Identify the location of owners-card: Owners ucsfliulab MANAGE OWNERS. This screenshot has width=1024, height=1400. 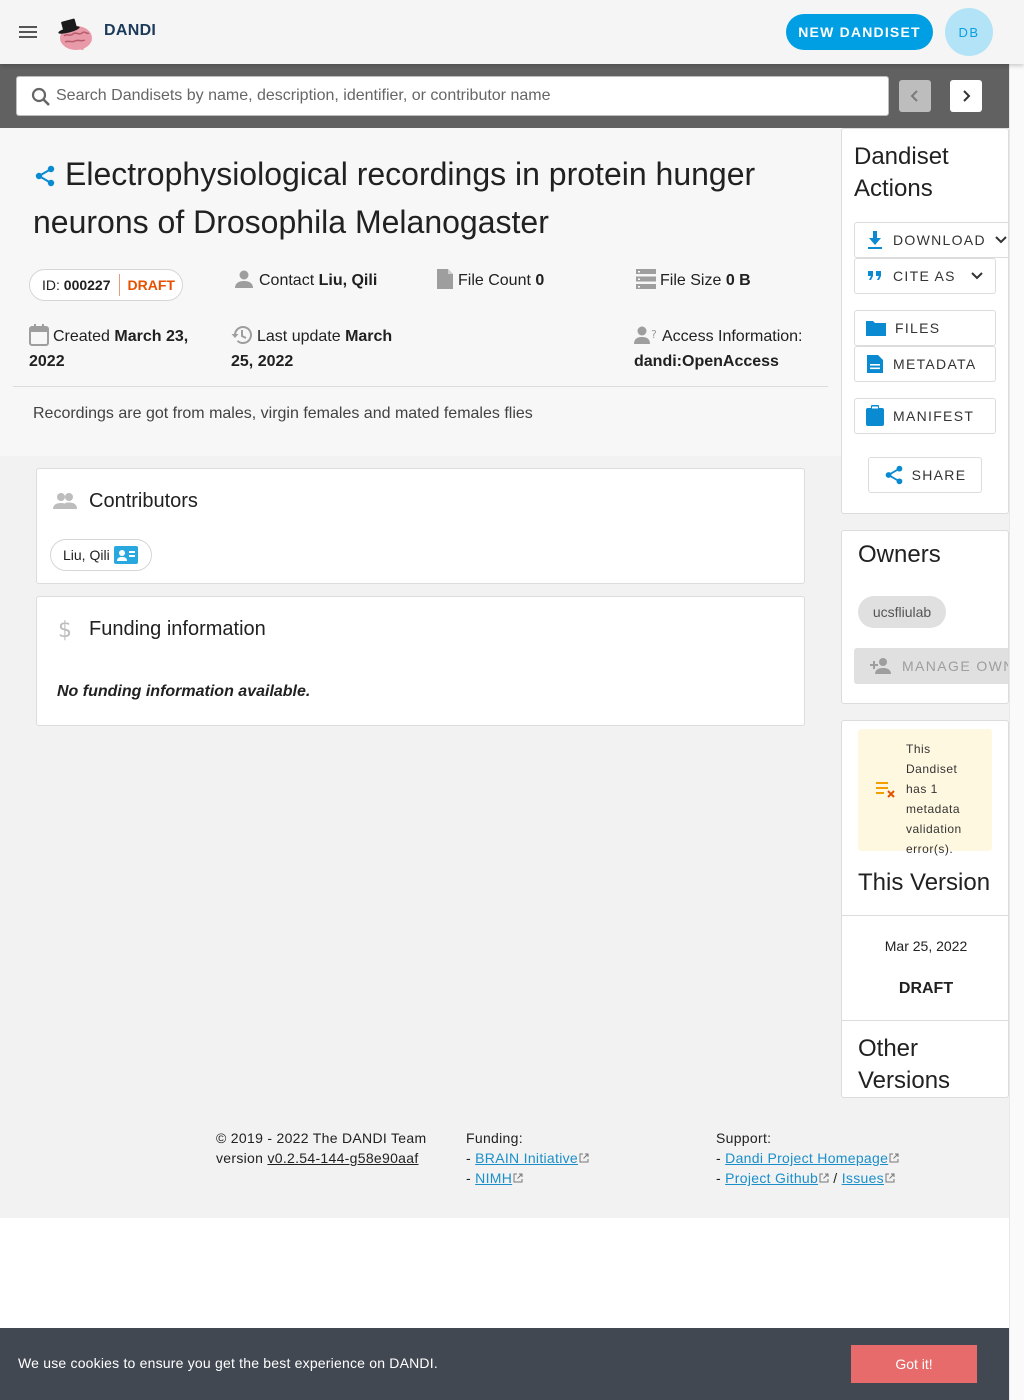
(925, 617).